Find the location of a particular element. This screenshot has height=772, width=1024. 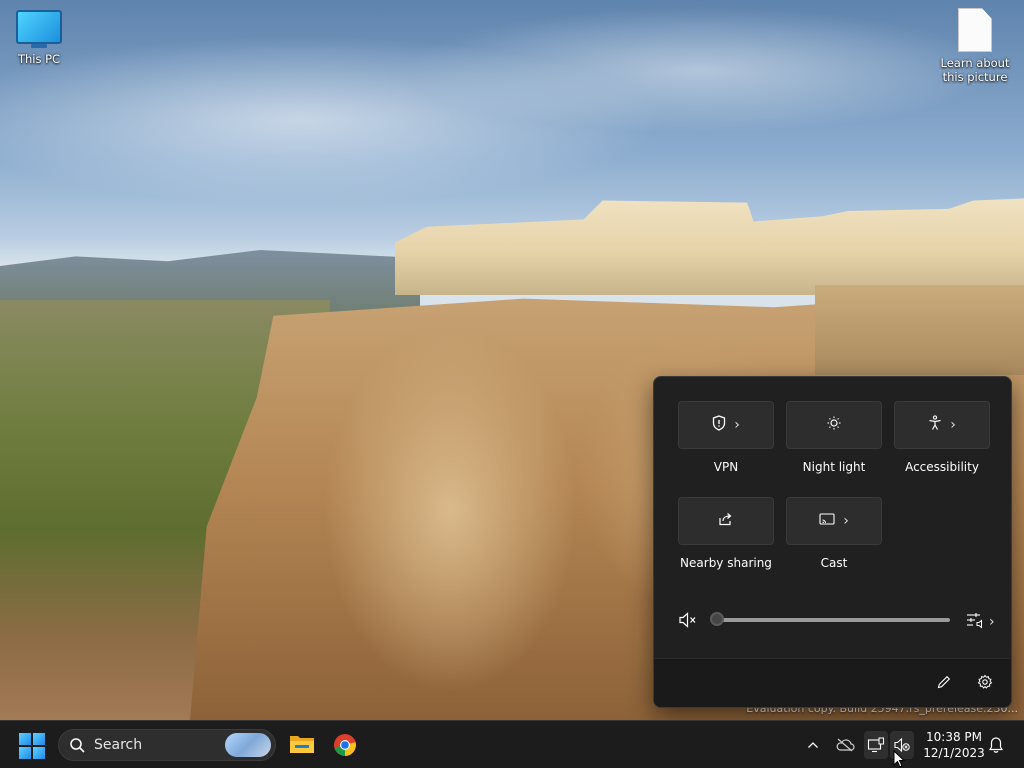

nearby-sharing-button is located at coordinates (726, 521).